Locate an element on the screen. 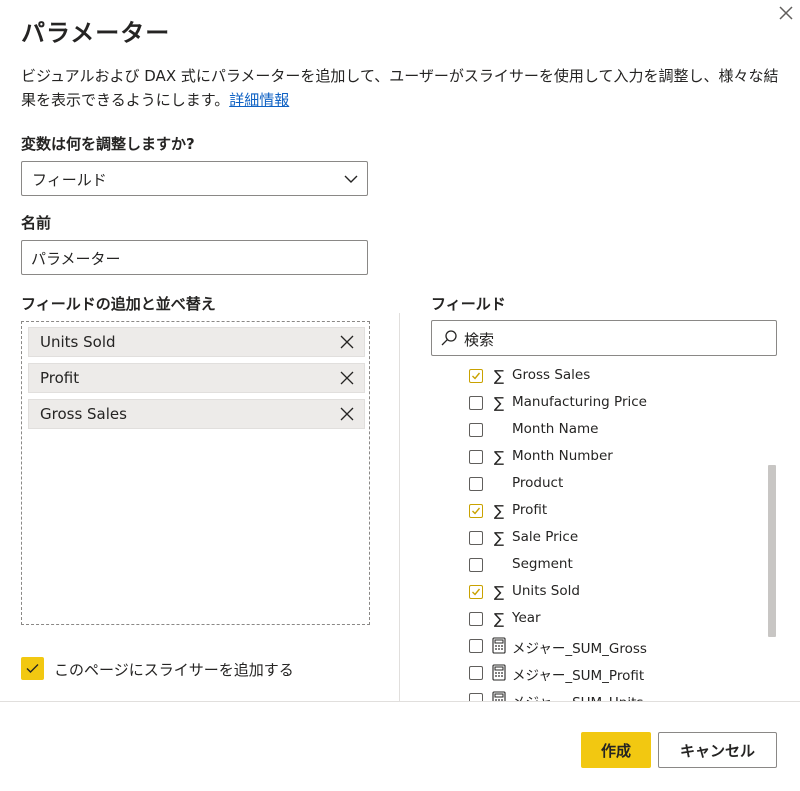  variable-dropdown: フィールド is located at coordinates (194, 178).